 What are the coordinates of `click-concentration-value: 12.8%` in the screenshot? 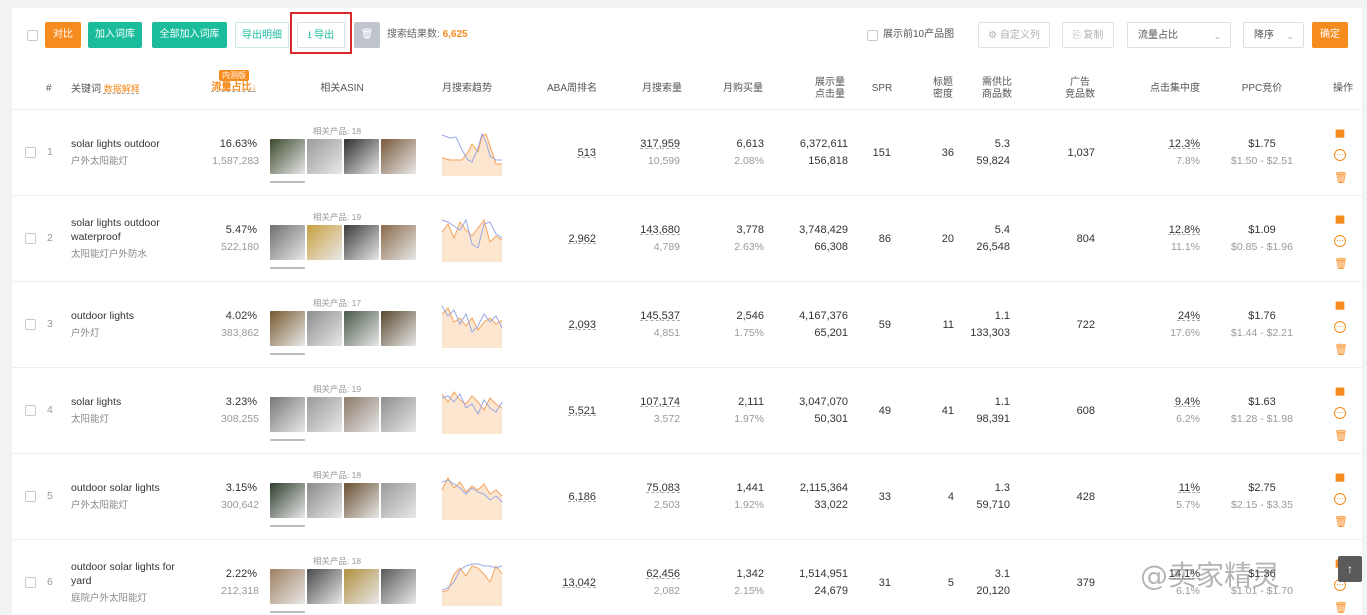 It's located at (1176, 230).